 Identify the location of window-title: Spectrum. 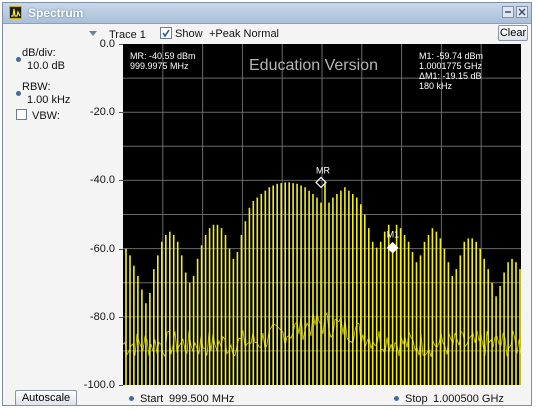
(56, 13).